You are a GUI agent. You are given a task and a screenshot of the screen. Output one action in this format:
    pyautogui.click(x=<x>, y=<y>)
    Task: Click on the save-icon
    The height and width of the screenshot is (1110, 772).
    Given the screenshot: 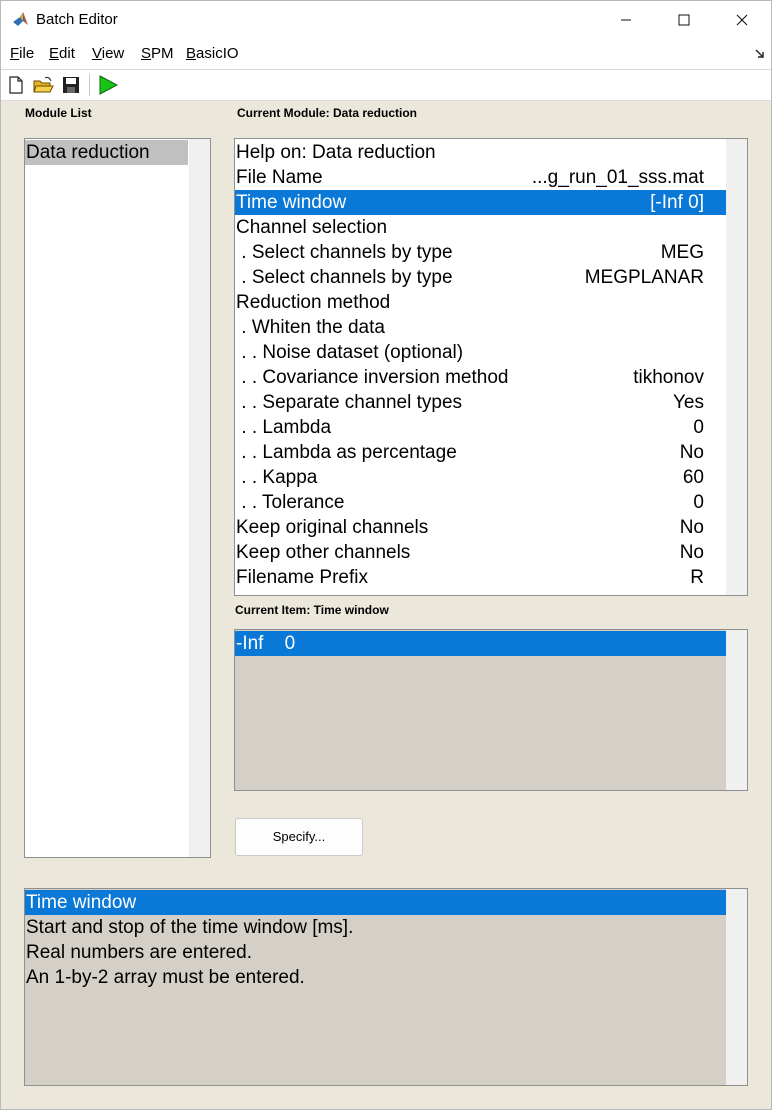 What is the action you would take?
    pyautogui.click(x=71, y=85)
    